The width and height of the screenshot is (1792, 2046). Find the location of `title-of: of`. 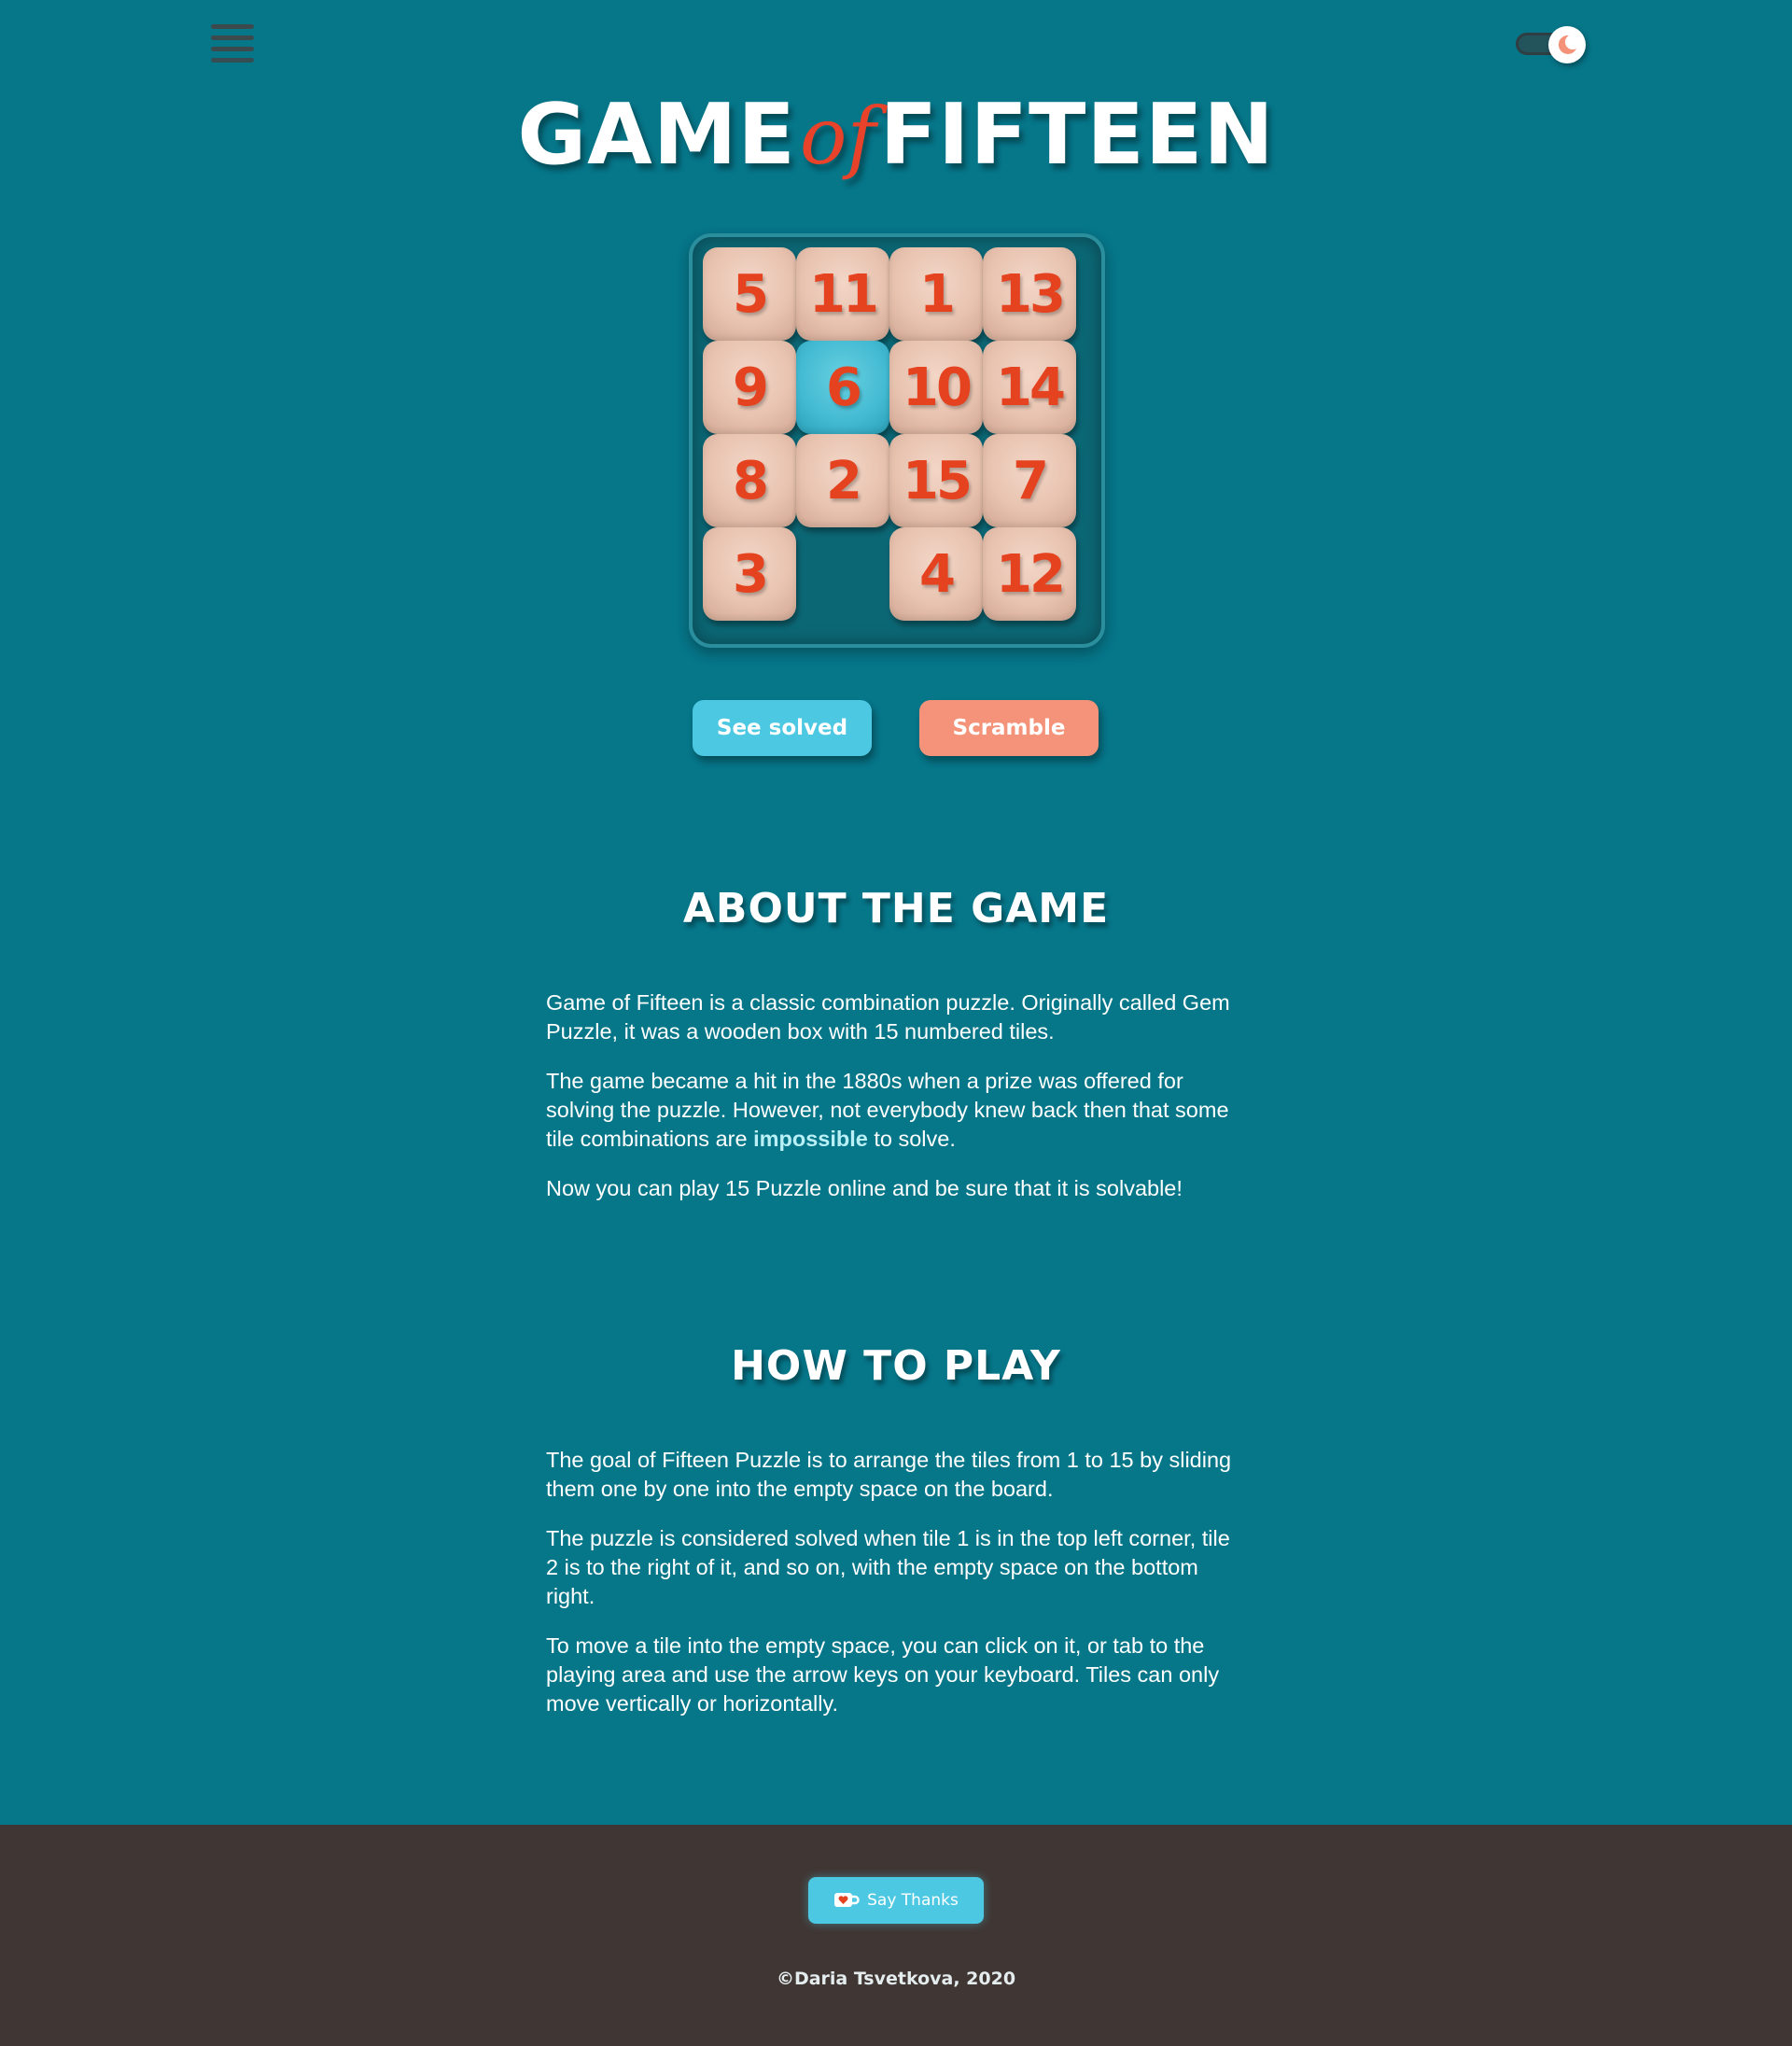

title-of: of is located at coordinates (837, 136).